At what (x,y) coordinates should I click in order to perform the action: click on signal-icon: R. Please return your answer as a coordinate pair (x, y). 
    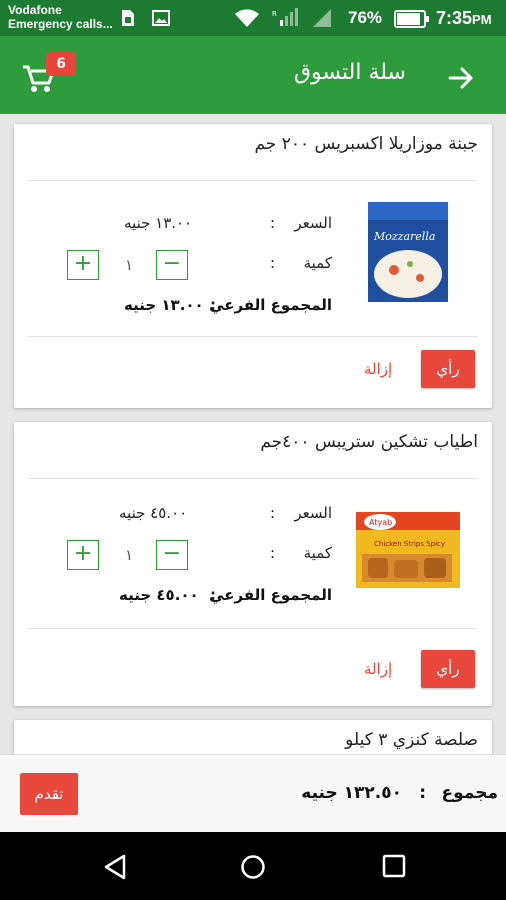
    Looking at the image, I should click on (286, 19).